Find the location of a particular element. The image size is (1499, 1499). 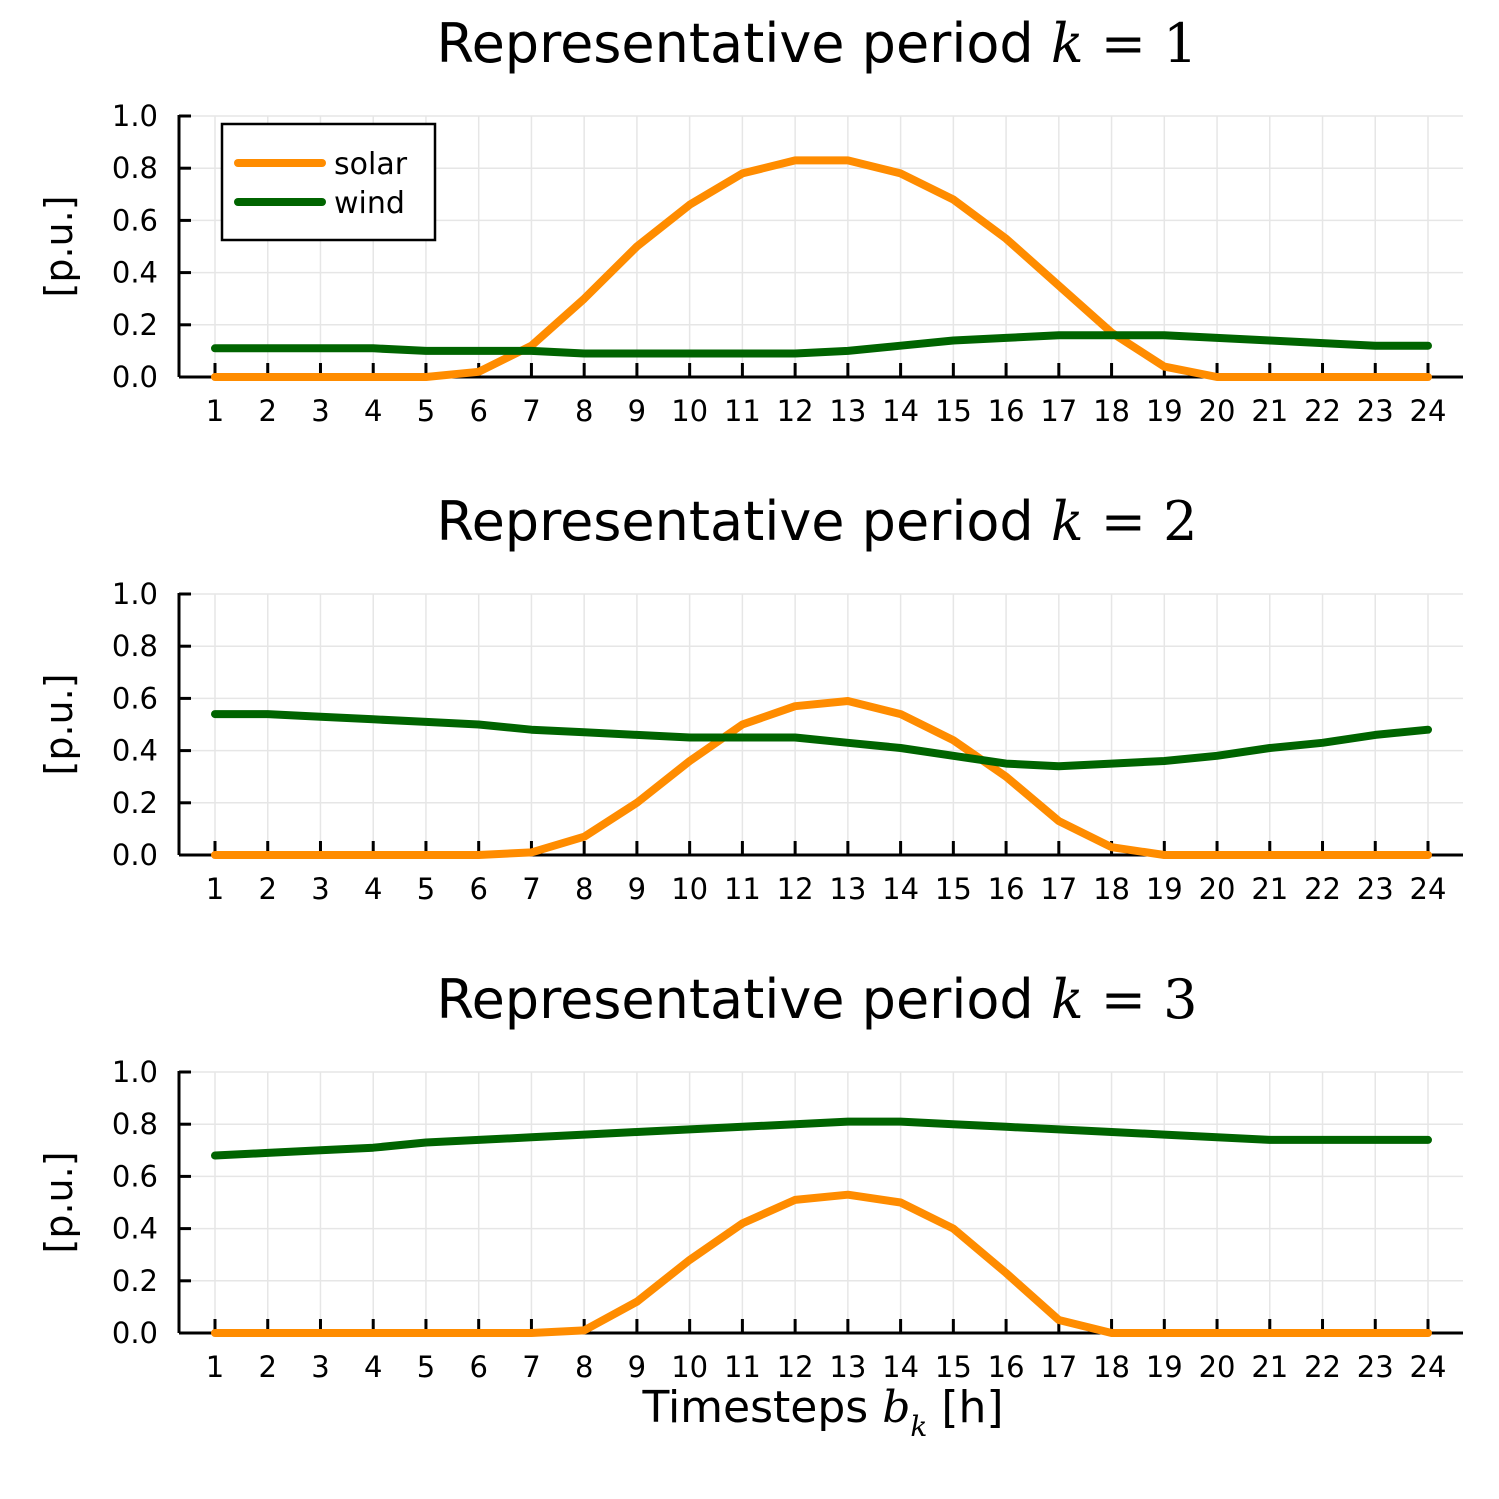

legend-box is located at coordinates (328, 182).